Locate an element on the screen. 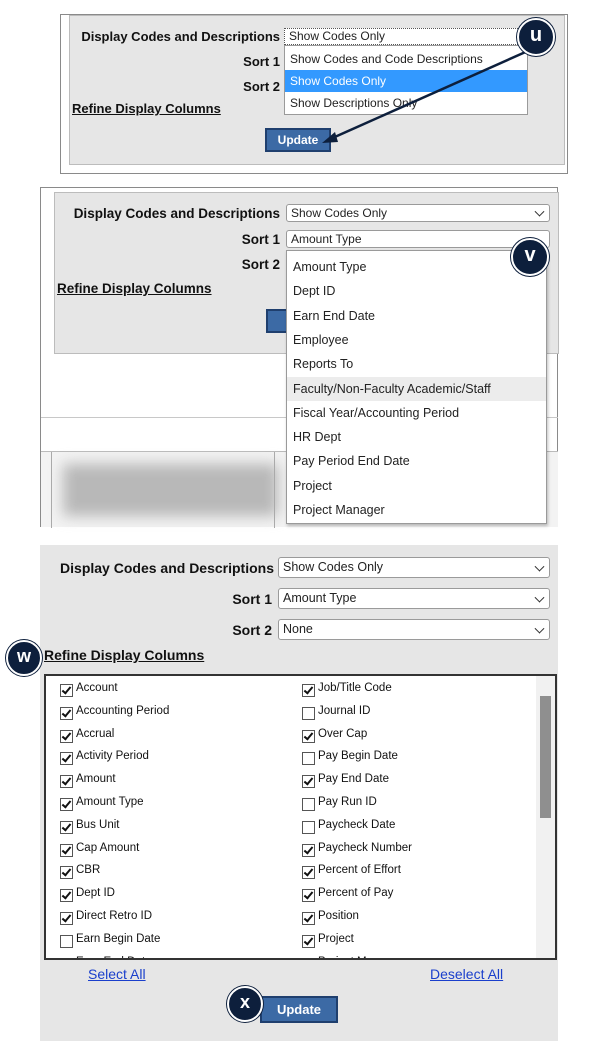  checkbox-label: Paycheck Date is located at coordinates (357, 824).